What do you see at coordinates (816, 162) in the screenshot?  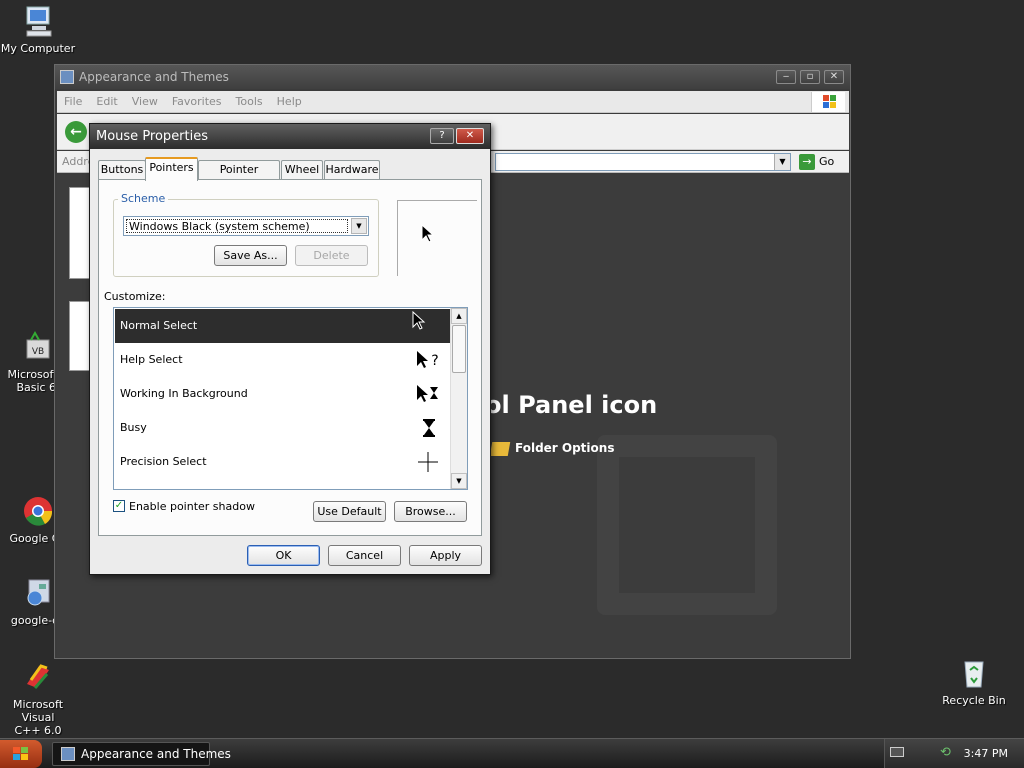 I see `go-button: → Go` at bounding box center [816, 162].